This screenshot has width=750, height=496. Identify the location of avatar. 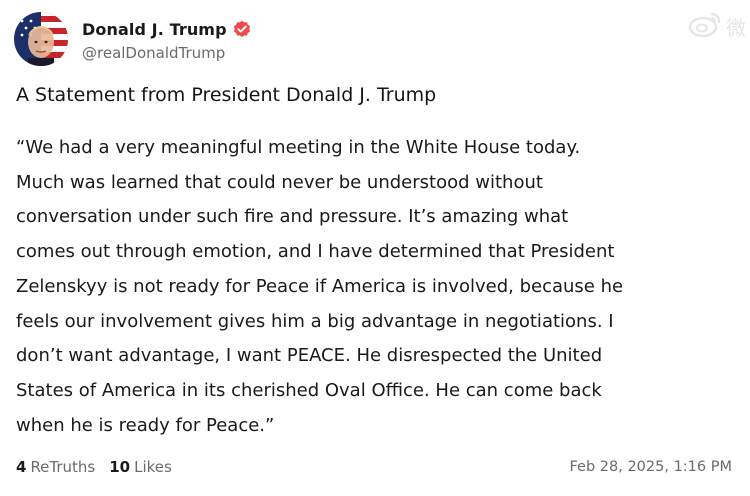
(41, 39).